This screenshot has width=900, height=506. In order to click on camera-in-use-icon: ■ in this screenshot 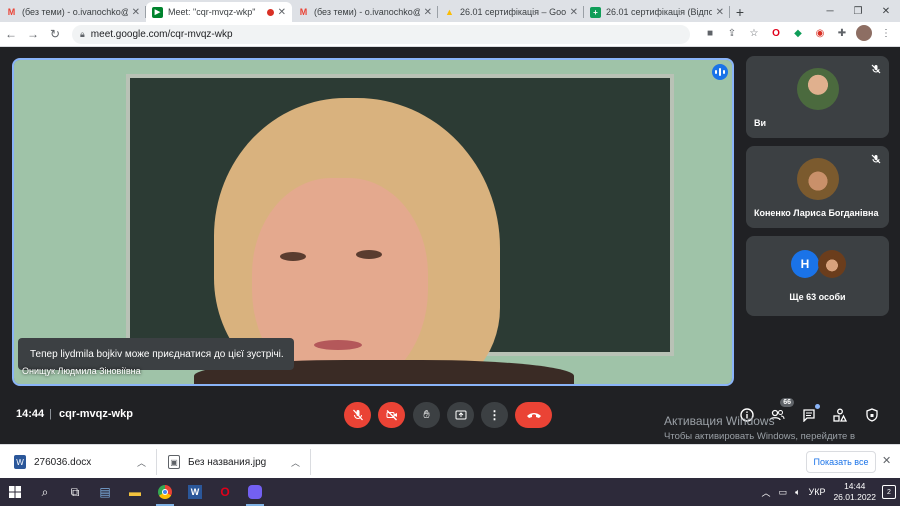, I will do `click(710, 33)`.